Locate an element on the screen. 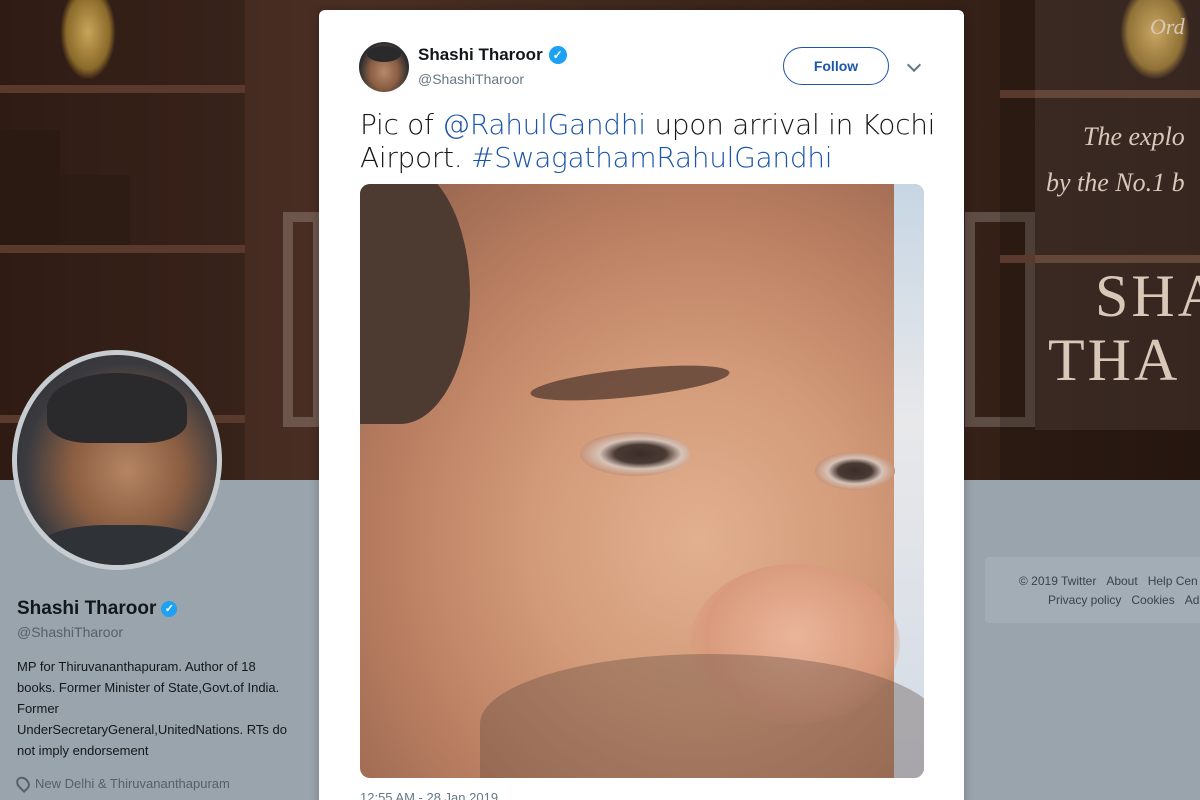 The width and height of the screenshot is (1200, 800). cover-corner-text: Ord is located at coordinates (1167, 26).